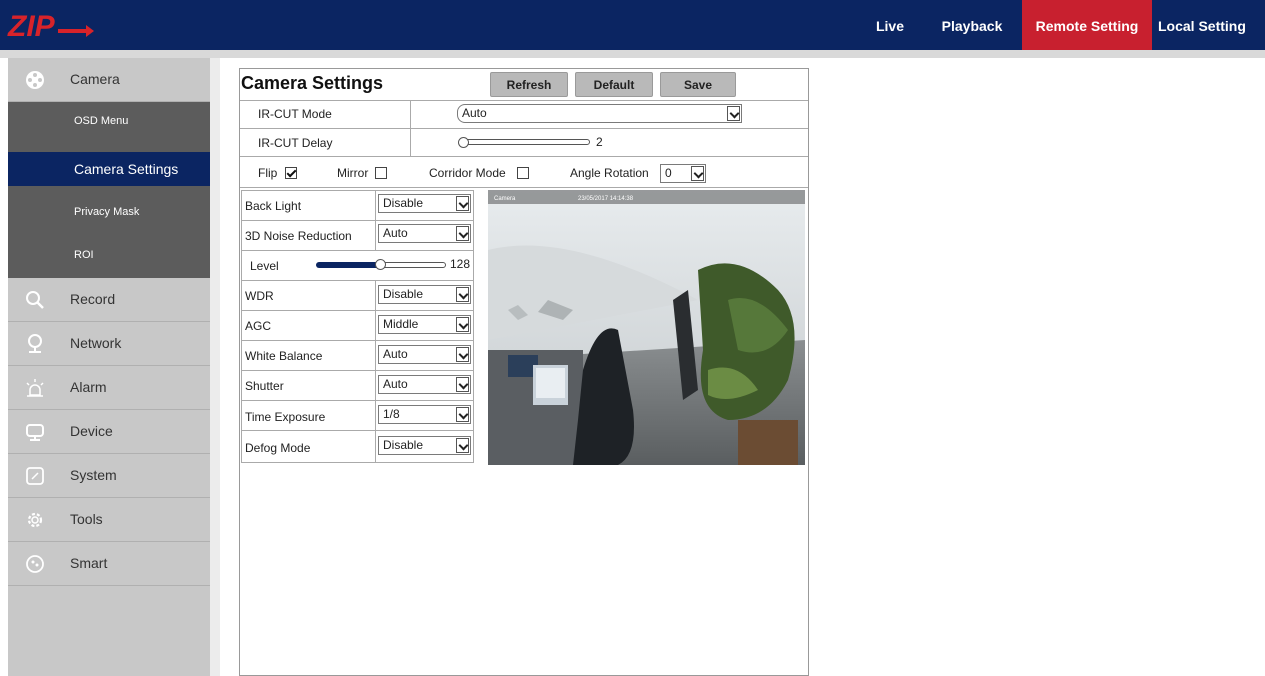 The width and height of the screenshot is (1265, 676). What do you see at coordinates (264, 266) in the screenshot?
I see `level-label: Level` at bounding box center [264, 266].